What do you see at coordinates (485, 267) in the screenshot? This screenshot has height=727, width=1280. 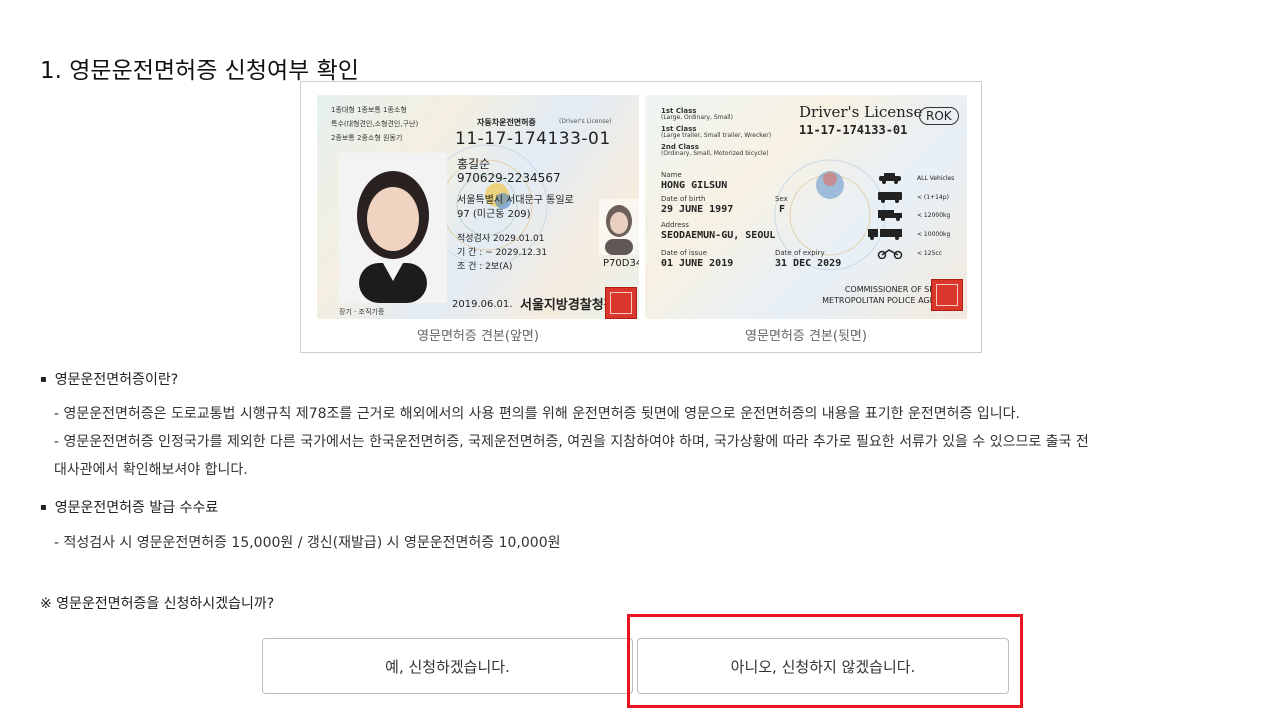 I see `front-condition: 조 건 : 2보(A)` at bounding box center [485, 267].